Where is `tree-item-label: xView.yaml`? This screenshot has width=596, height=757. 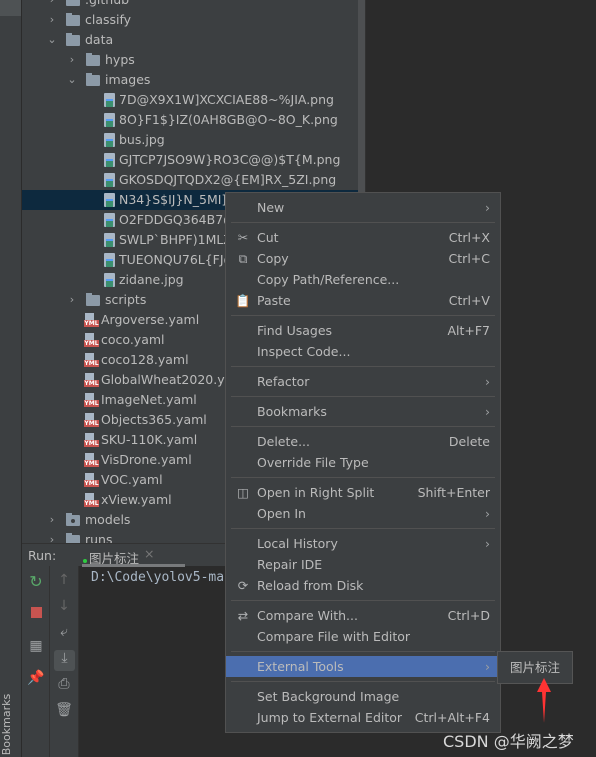 tree-item-label: xView.yaml is located at coordinates (136, 499).